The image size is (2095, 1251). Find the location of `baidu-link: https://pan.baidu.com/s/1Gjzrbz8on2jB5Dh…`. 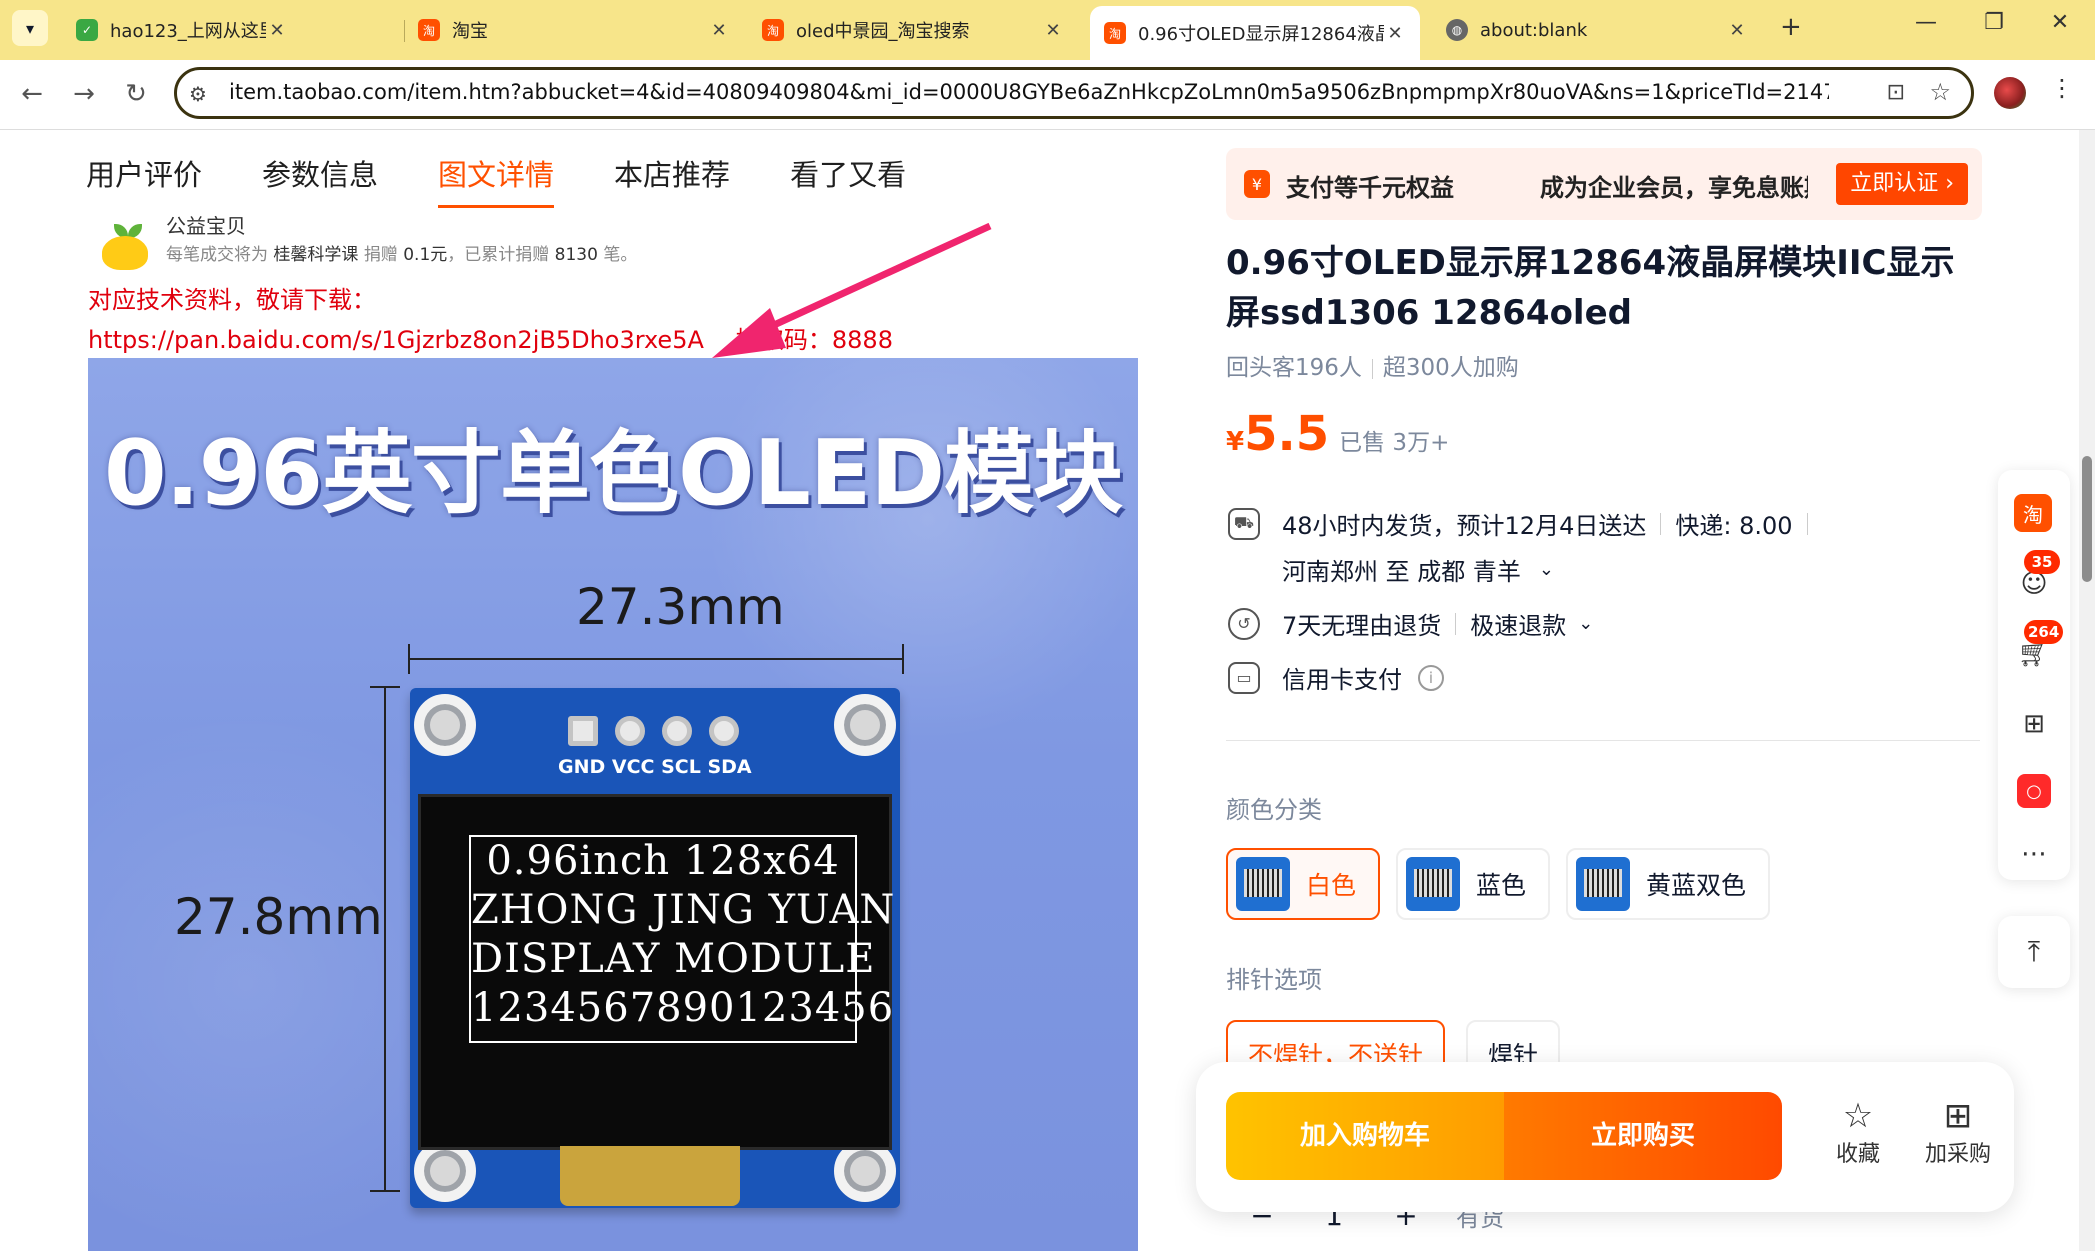

baidu-link: https://pan.baidu.com/s/1Gjzrbz8on2jB5Dh… is located at coordinates (396, 340).